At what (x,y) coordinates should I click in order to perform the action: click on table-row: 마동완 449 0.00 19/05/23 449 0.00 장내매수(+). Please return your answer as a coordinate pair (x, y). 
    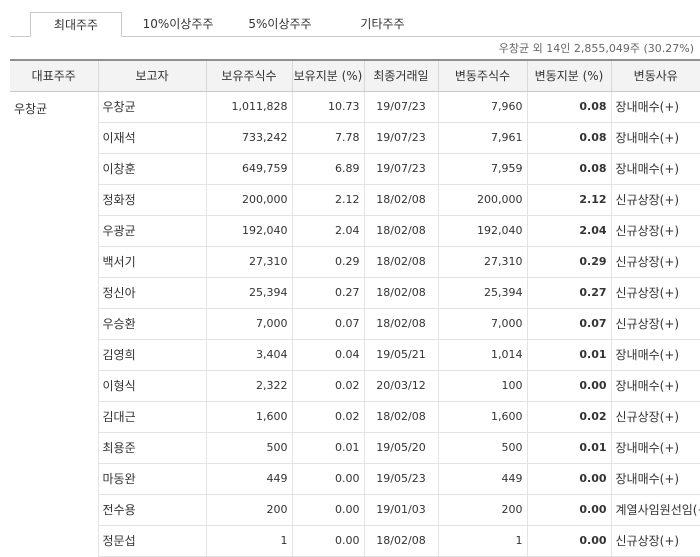
    Looking at the image, I should click on (355, 479).